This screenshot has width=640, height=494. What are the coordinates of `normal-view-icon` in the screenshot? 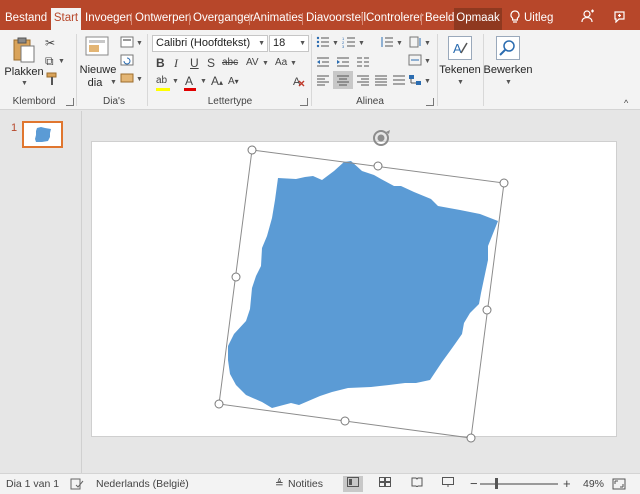 It's located at (353, 484).